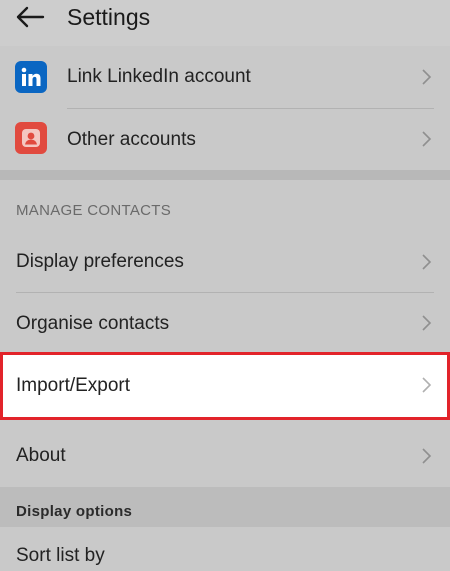  I want to click on section-separator, so click(225, 175).